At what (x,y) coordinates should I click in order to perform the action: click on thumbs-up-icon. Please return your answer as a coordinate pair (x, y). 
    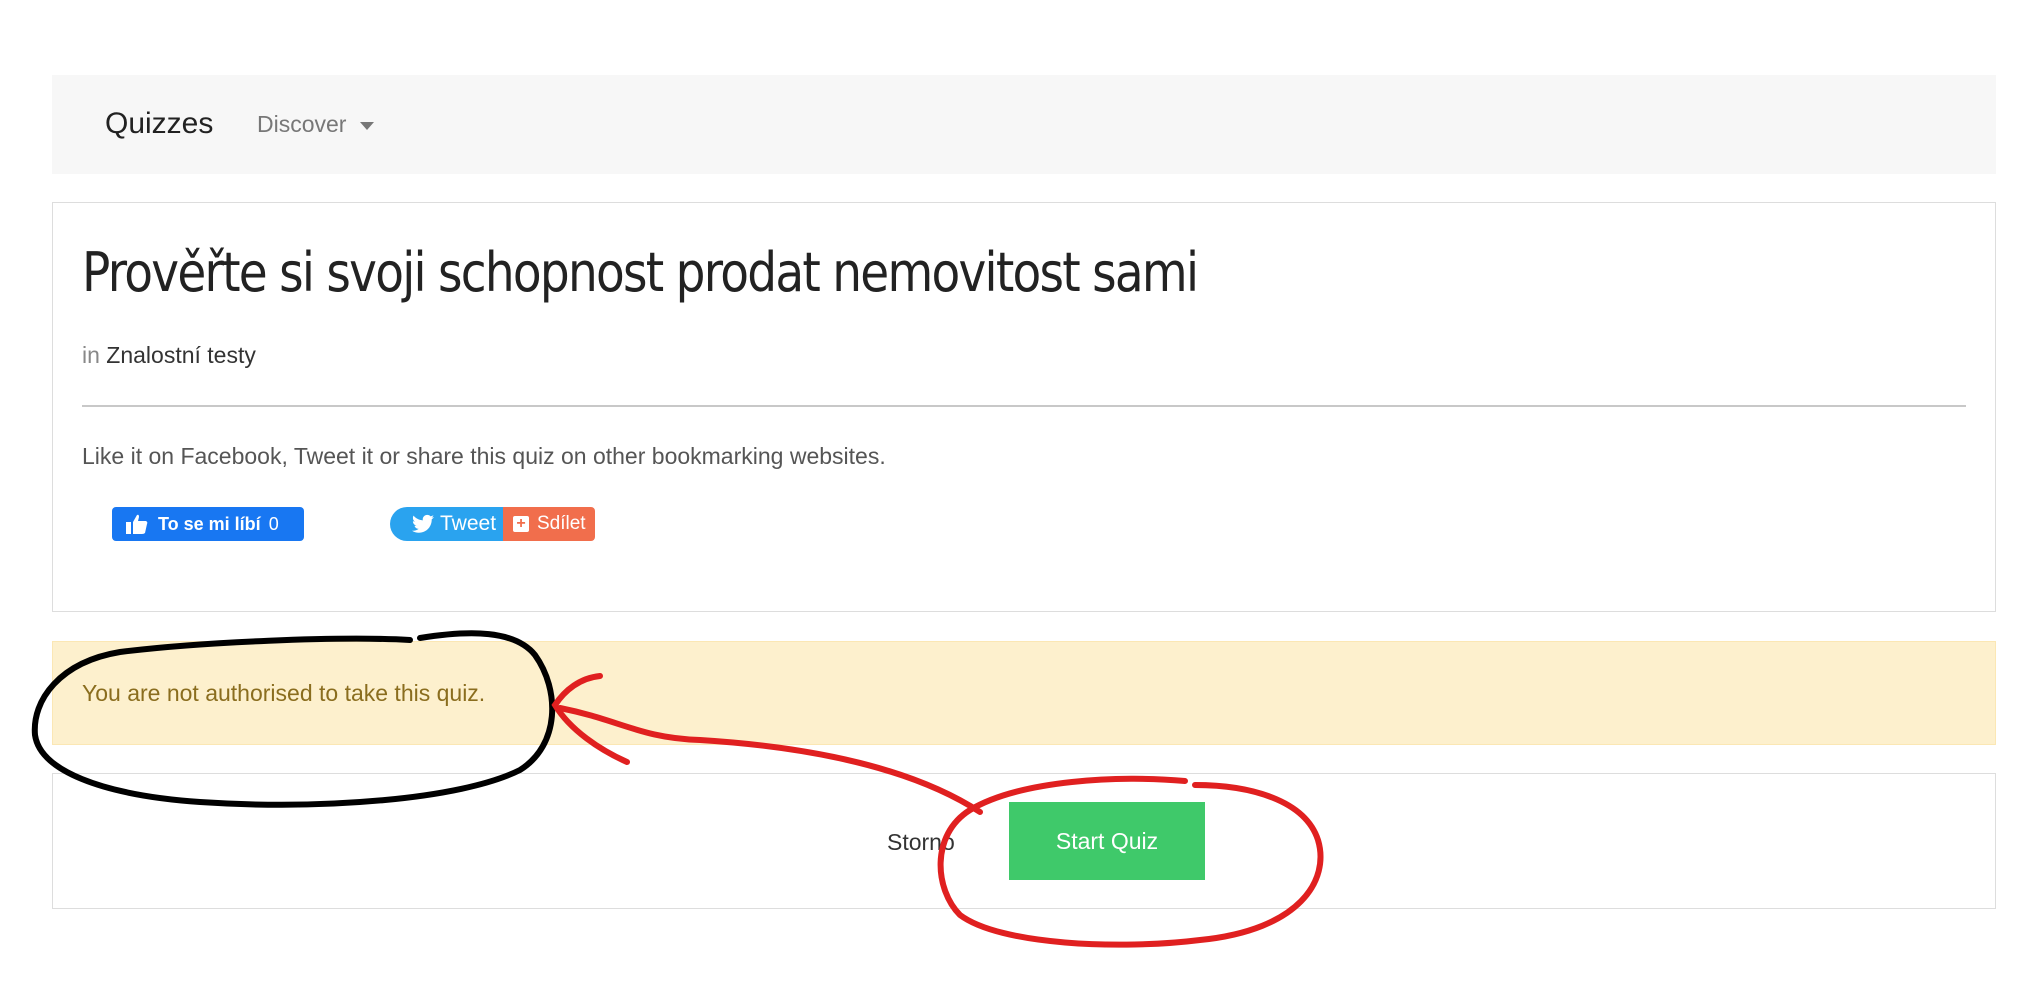
    Looking at the image, I should click on (137, 524).